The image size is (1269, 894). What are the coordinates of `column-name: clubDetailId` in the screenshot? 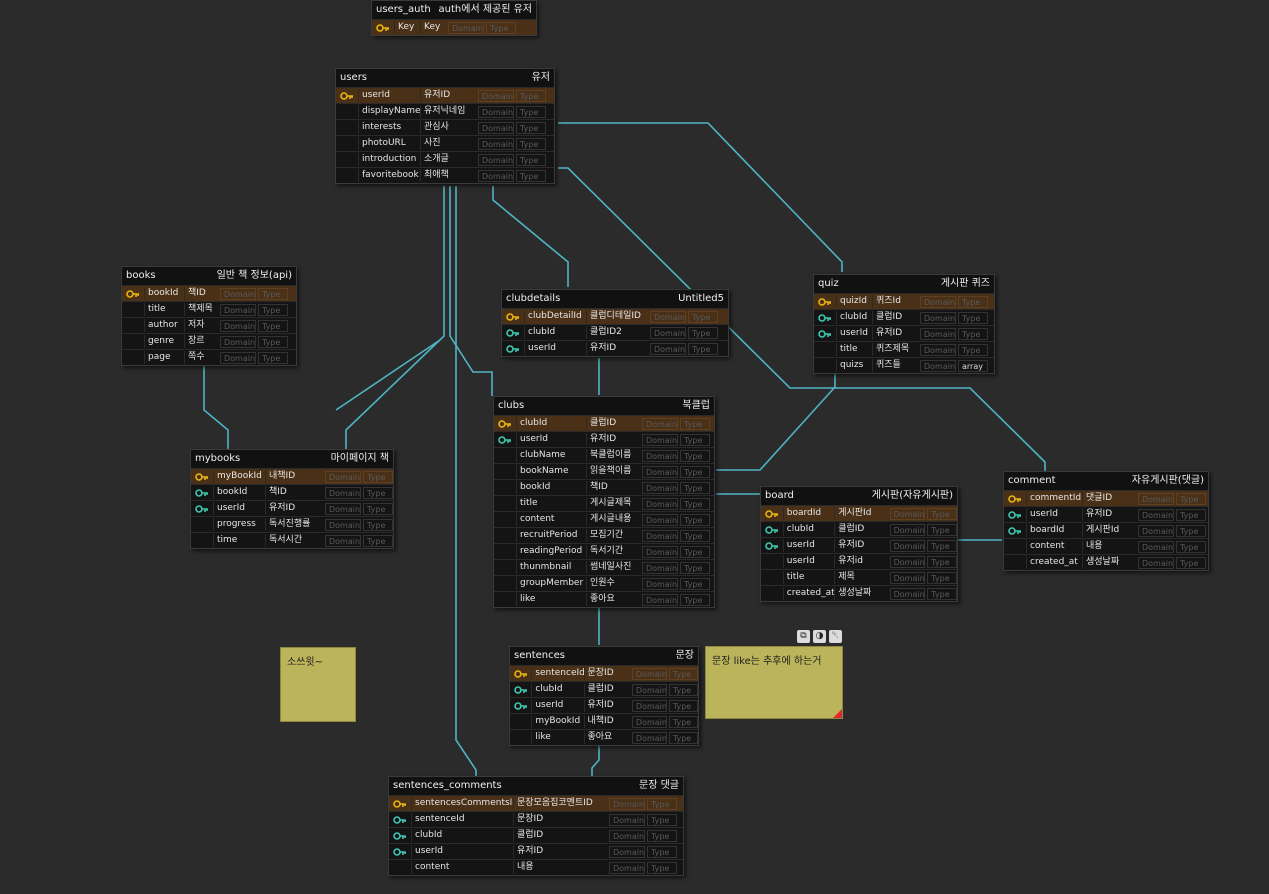 It's located at (555, 316).